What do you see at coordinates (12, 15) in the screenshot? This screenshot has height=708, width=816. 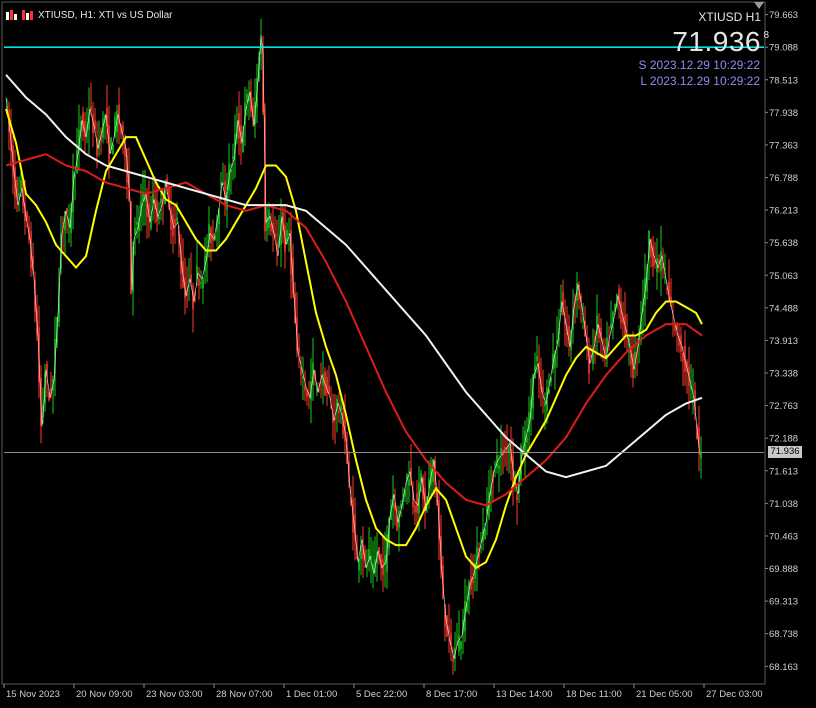 I see `chart-type-icon` at bounding box center [12, 15].